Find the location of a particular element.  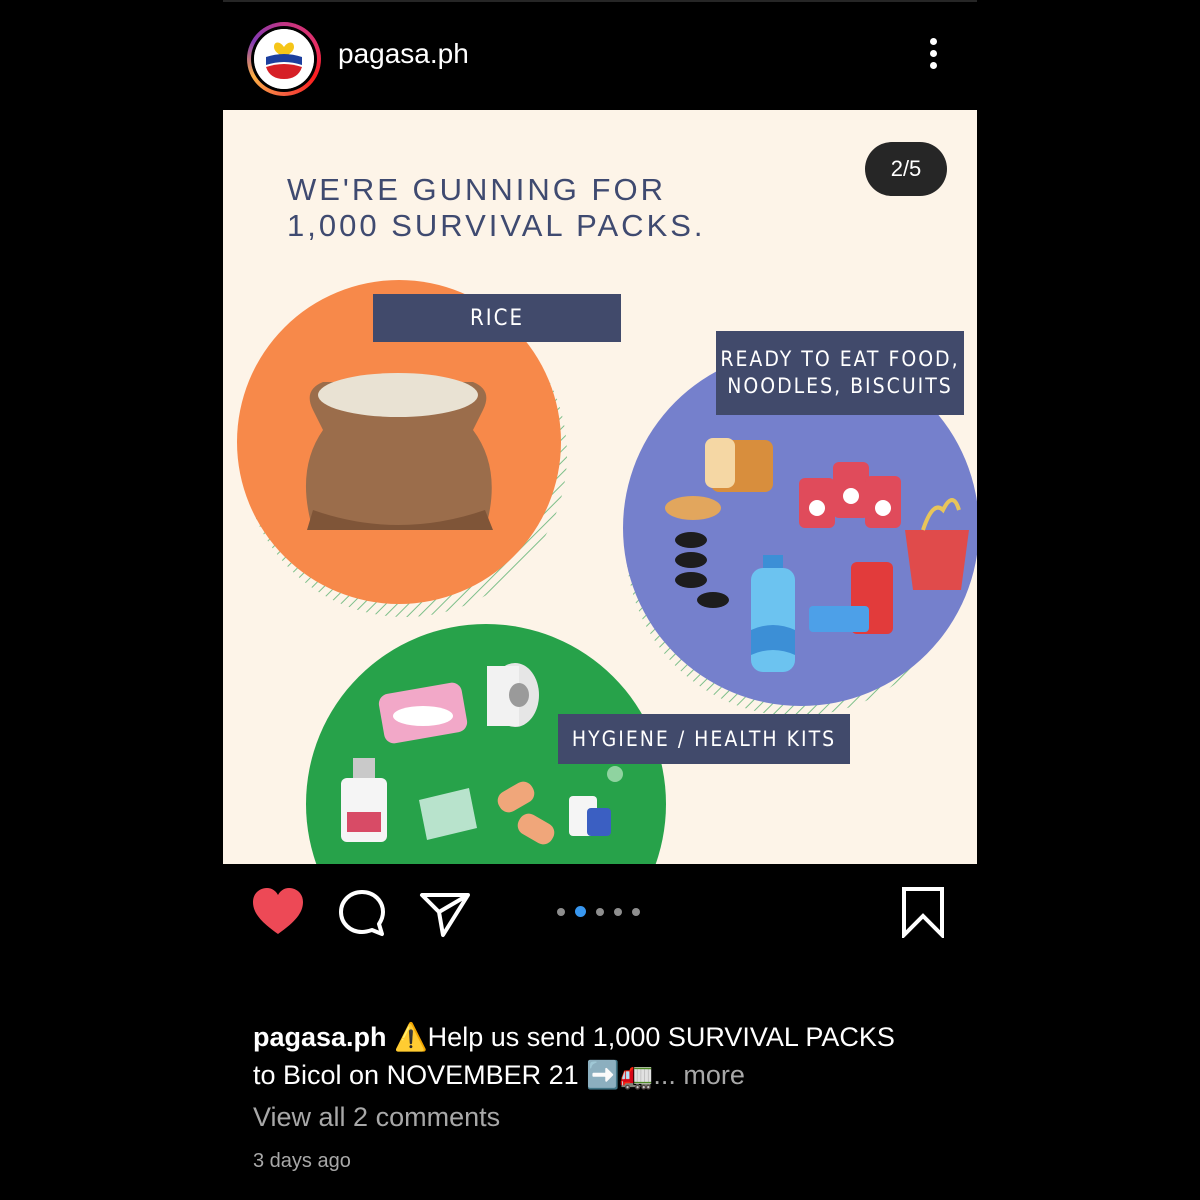

header-username: pagasa.ph is located at coordinates (403, 54).